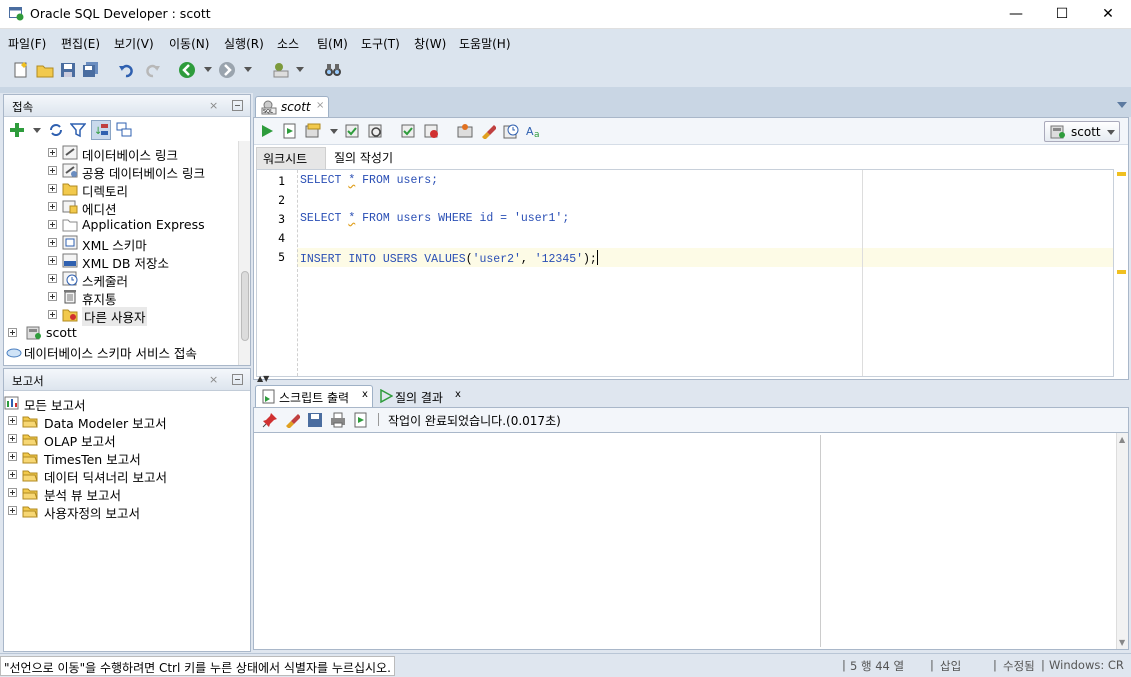 Image resolution: width=1131 pixels, height=677 pixels. What do you see at coordinates (127, 70) in the screenshot?
I see `undo-icon` at bounding box center [127, 70].